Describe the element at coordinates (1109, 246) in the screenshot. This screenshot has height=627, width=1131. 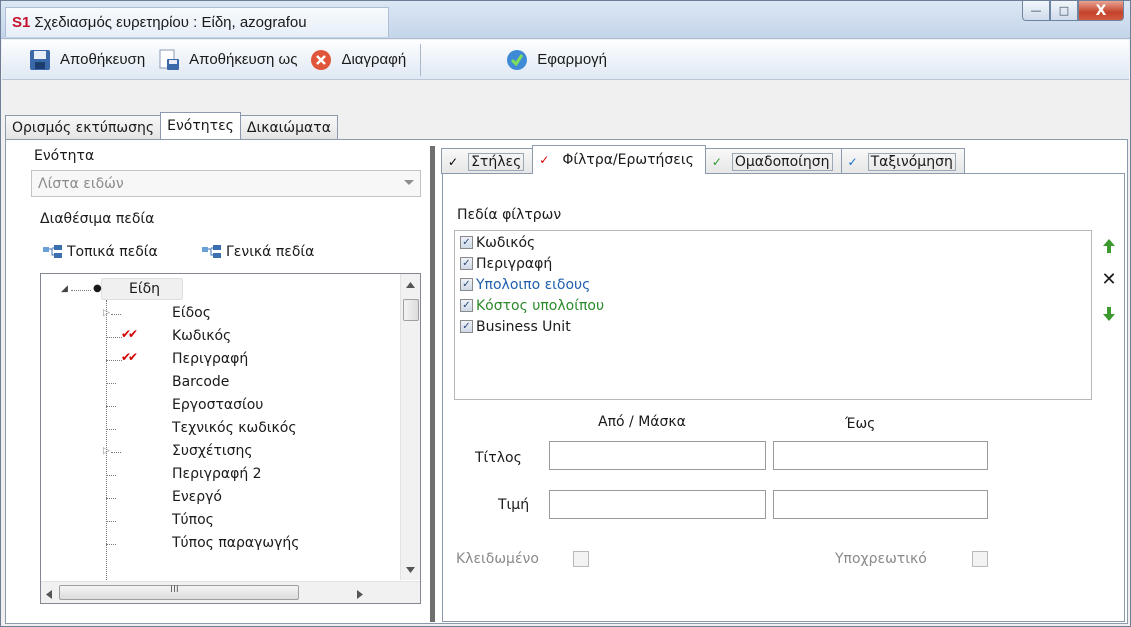
I see `move-up-icon` at that location.